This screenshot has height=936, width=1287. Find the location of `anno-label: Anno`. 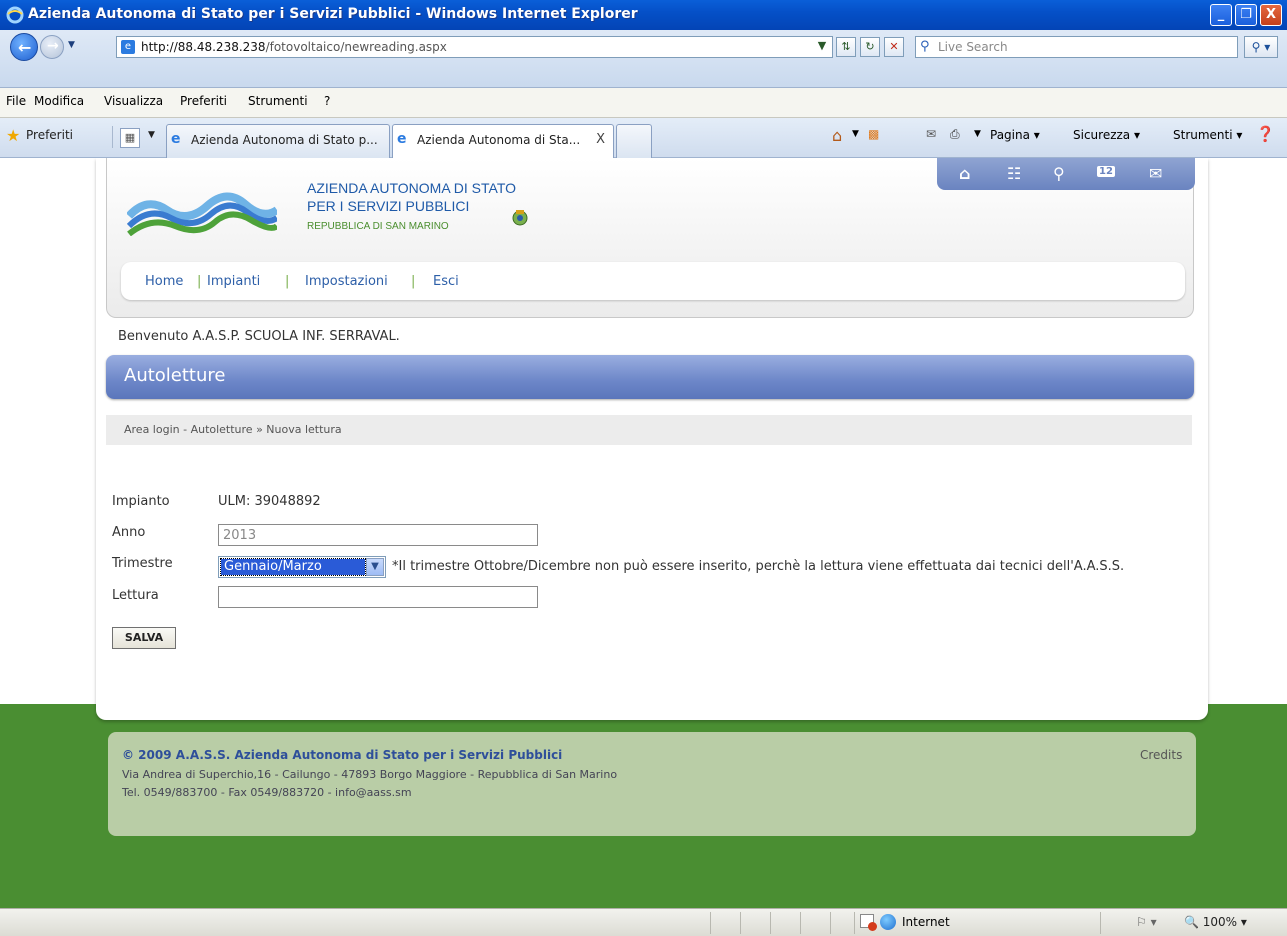

anno-label: Anno is located at coordinates (129, 532).